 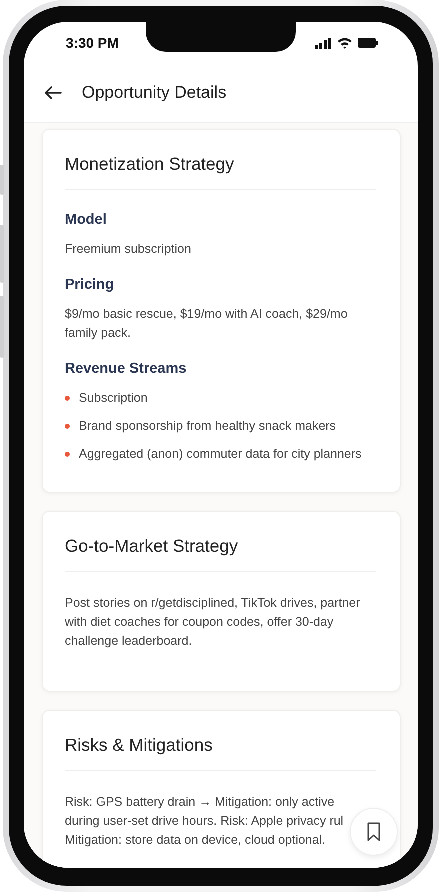 What do you see at coordinates (92, 43) in the screenshot?
I see `status-time: 3:30 PM` at bounding box center [92, 43].